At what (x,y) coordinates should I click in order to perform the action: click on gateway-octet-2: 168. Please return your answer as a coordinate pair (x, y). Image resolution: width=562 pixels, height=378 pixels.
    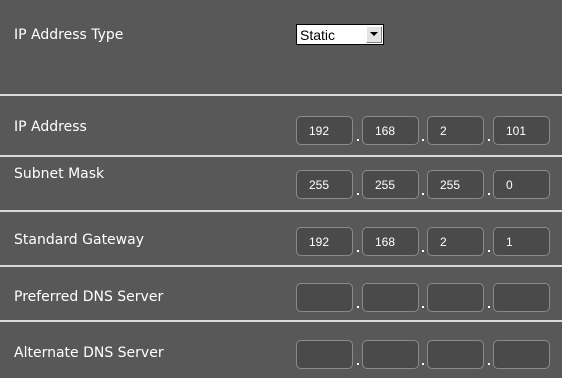
    Looking at the image, I should click on (390, 241).